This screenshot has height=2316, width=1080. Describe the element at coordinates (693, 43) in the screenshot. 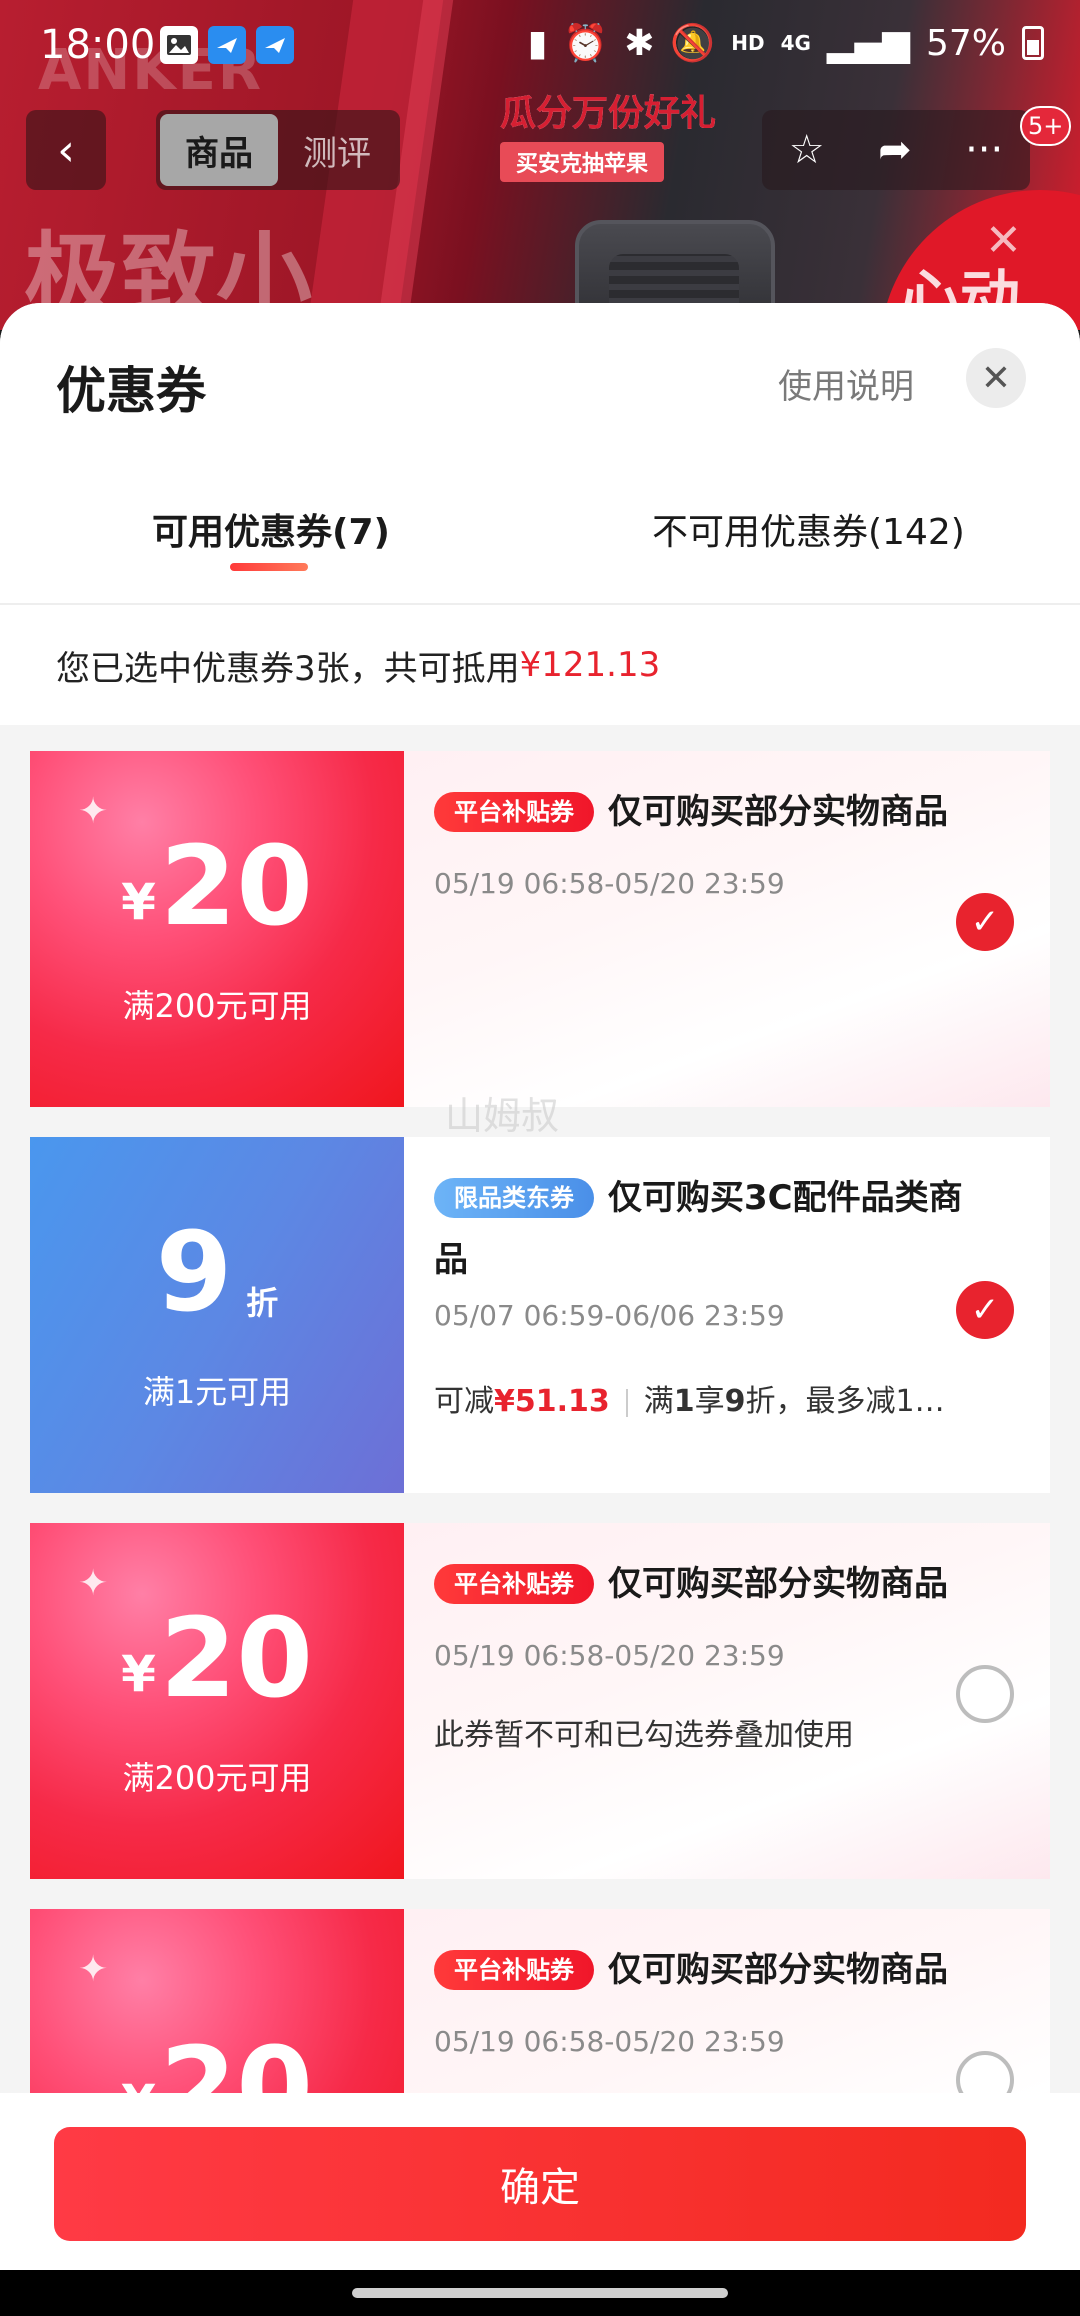

I see `mute-icon: 🔕` at that location.